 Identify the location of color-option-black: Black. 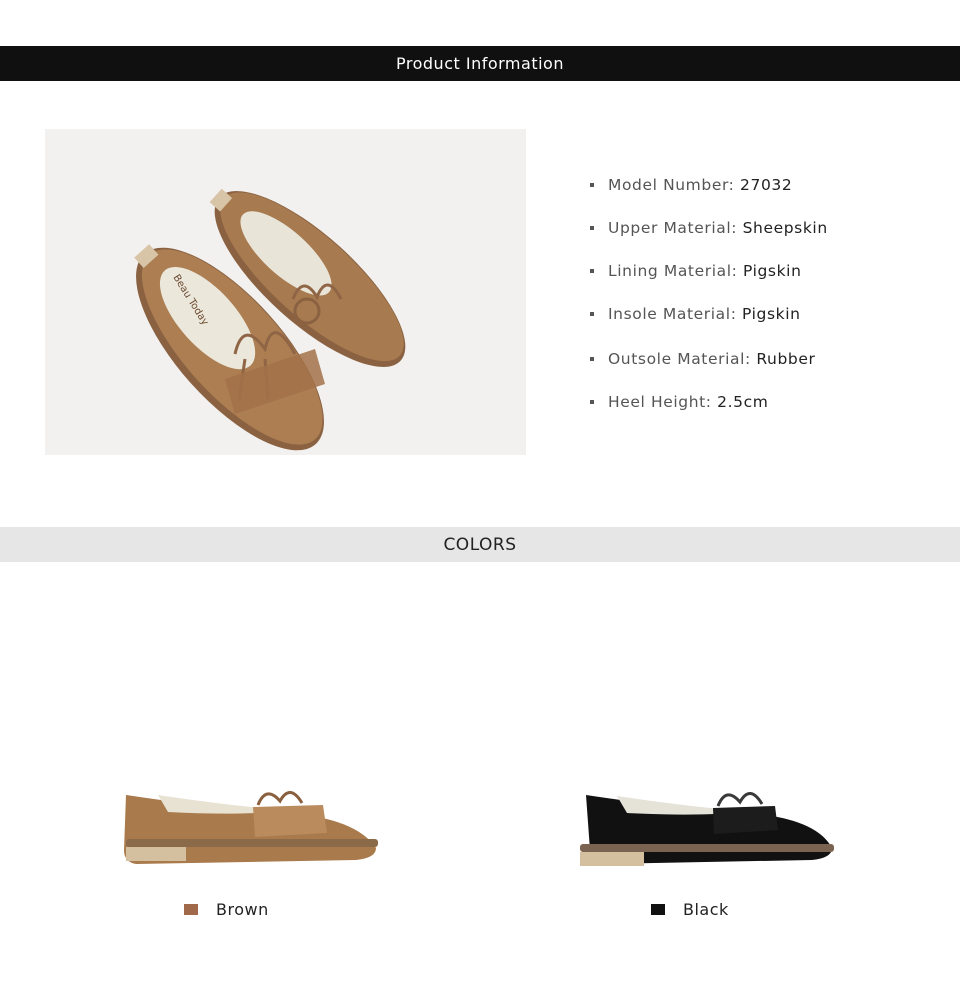
(690, 909).